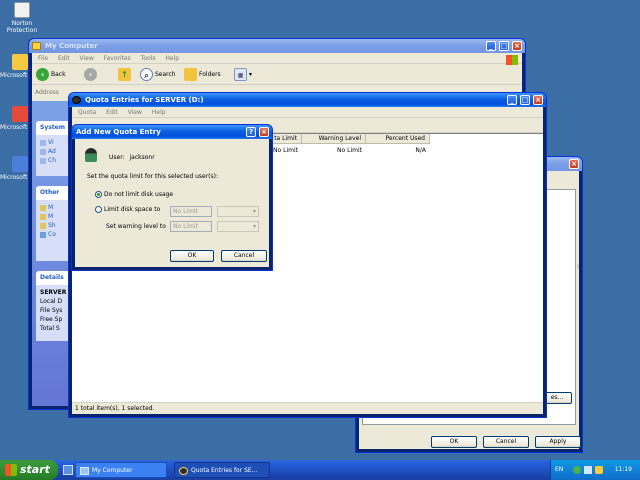  I want to click on menu-bar: Quota Edit View Help, so click(307, 112).